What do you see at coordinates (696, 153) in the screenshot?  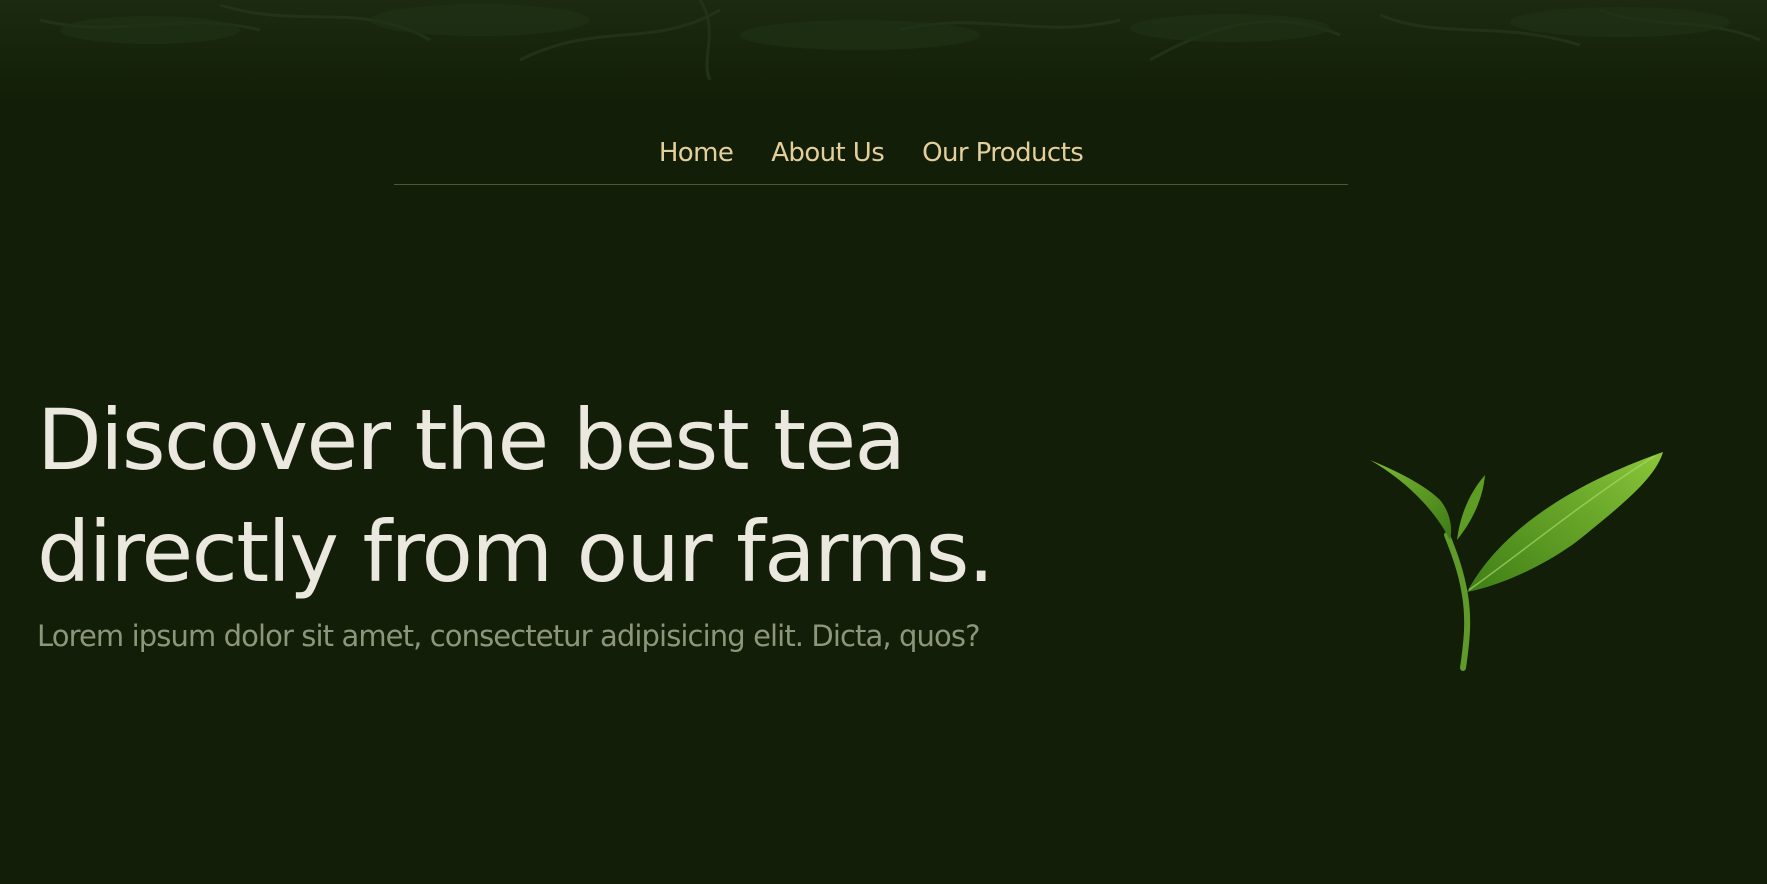 I see `nav-link-home: Home` at bounding box center [696, 153].